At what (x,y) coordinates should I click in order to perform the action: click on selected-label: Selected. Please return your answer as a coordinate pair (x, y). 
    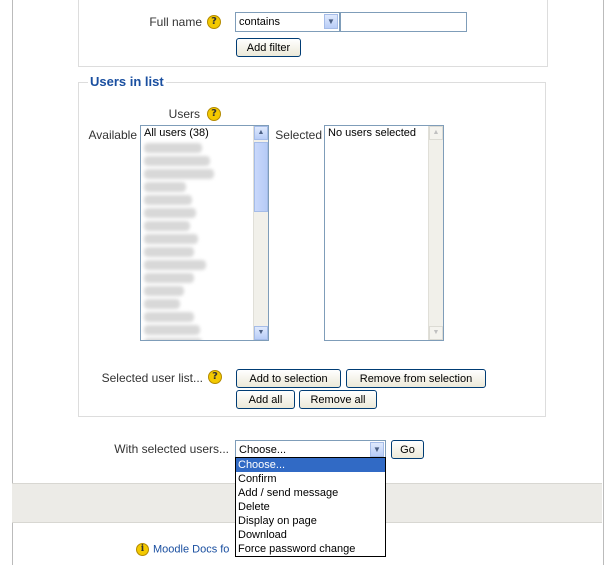
    Looking at the image, I should click on (298, 135).